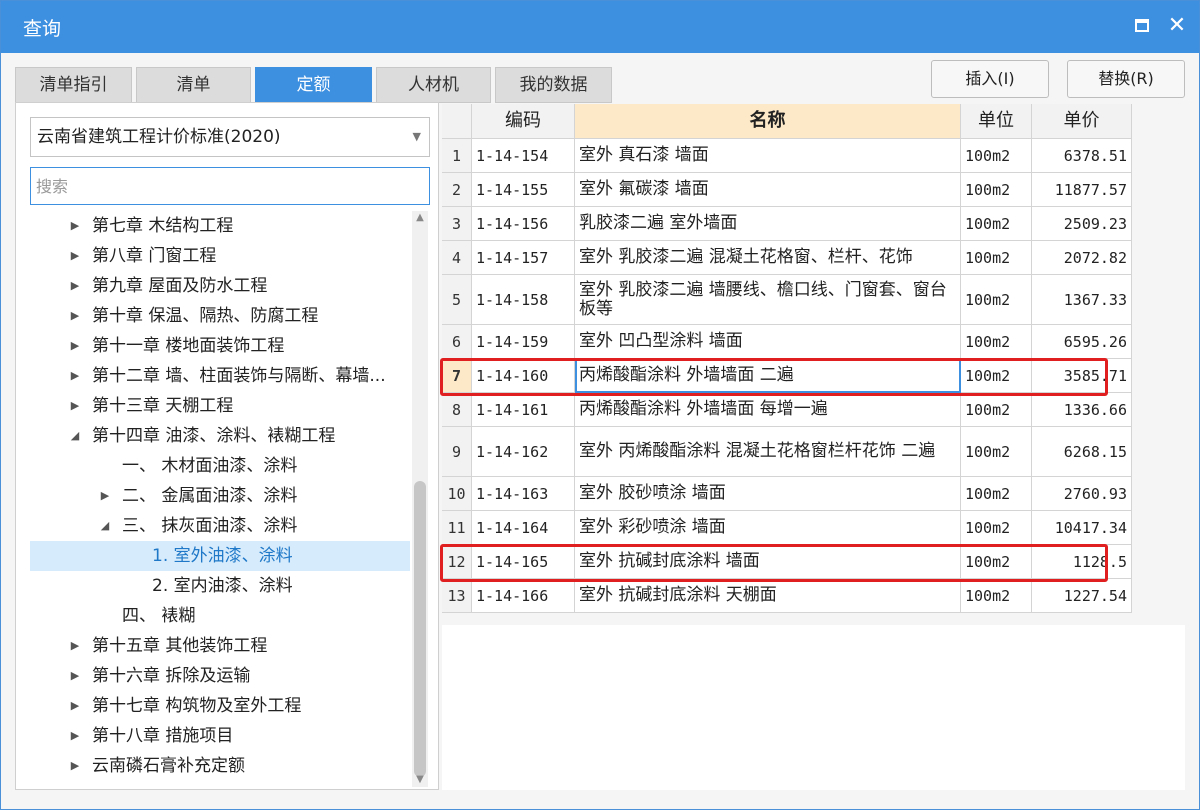 The width and height of the screenshot is (1200, 810). I want to click on row-number: 2, so click(457, 190).